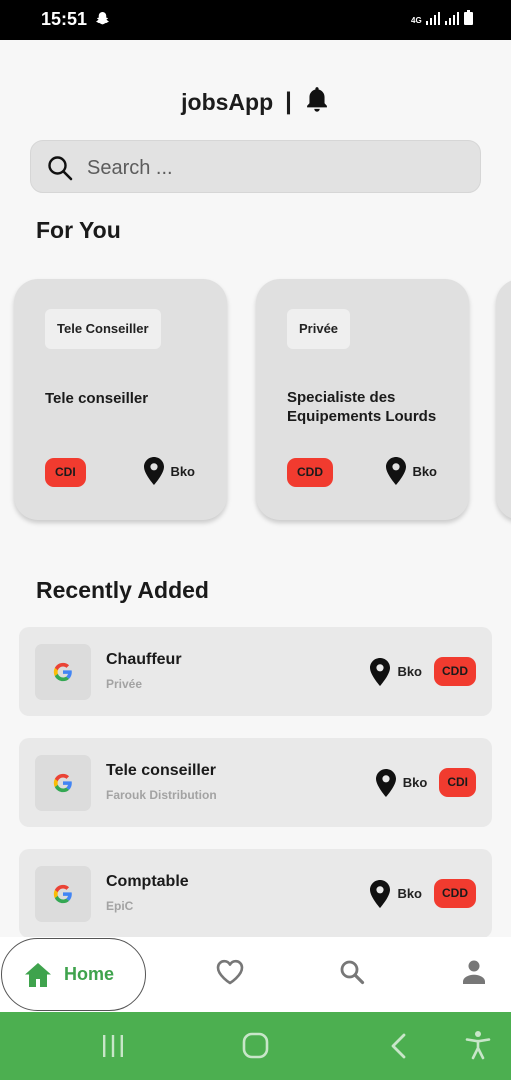  I want to click on nav-home: Home, so click(73, 974).